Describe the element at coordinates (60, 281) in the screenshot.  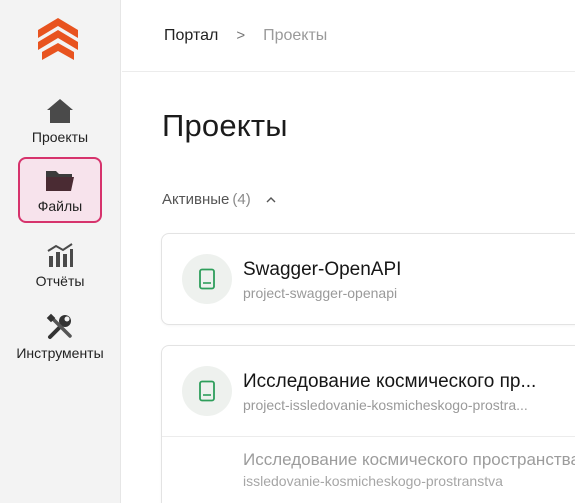
I see `sidebar-item-label: Отчёты` at that location.